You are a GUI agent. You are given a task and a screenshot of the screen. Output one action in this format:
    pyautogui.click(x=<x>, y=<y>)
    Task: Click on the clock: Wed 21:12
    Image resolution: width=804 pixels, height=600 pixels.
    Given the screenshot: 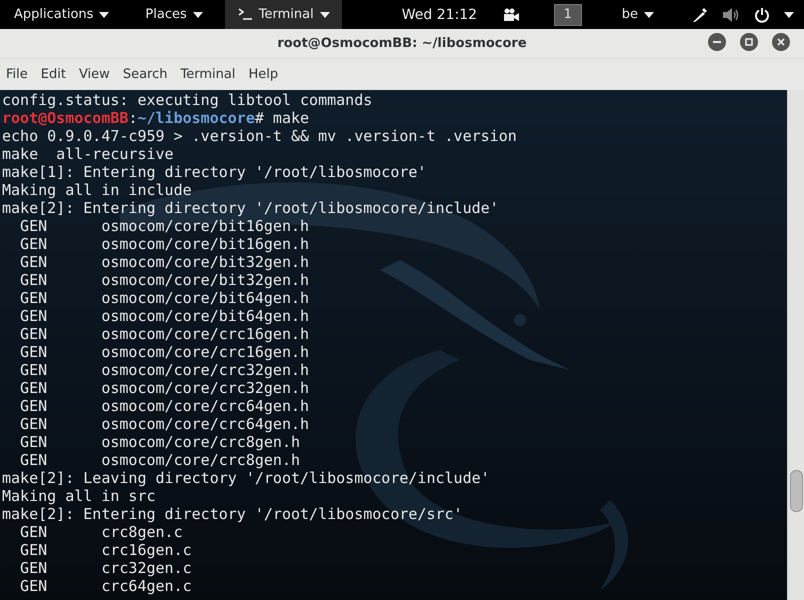 What is the action you would take?
    pyautogui.click(x=440, y=14)
    